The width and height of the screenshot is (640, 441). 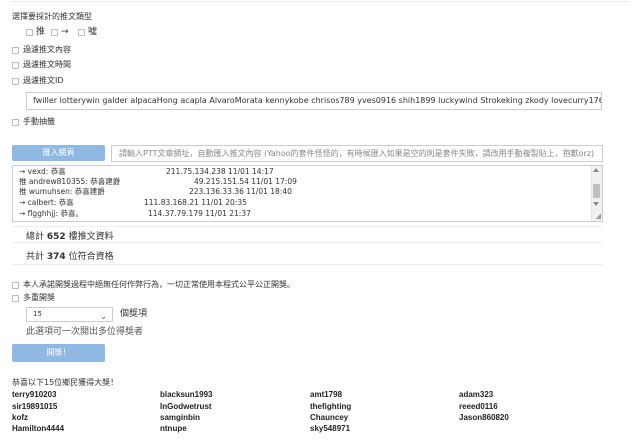 What do you see at coordinates (70, 181) in the screenshot?
I see `comment-text: 推 andrew810355: 恭喜建爵` at bounding box center [70, 181].